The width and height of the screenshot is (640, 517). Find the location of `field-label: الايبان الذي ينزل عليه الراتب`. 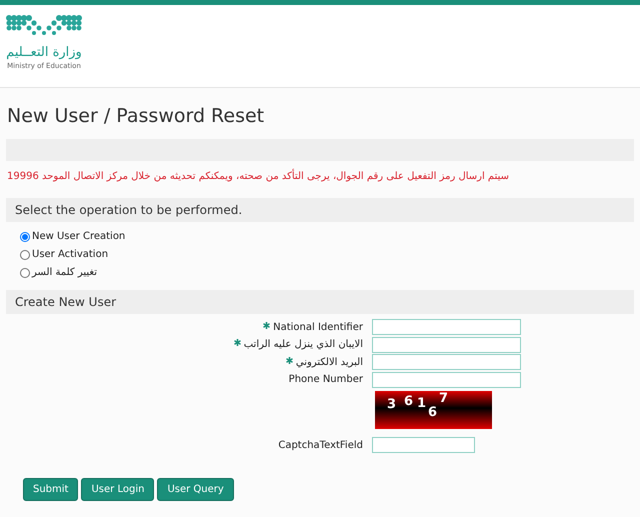

field-label: الايبان الذي ينزل عليه الراتب is located at coordinates (303, 345).